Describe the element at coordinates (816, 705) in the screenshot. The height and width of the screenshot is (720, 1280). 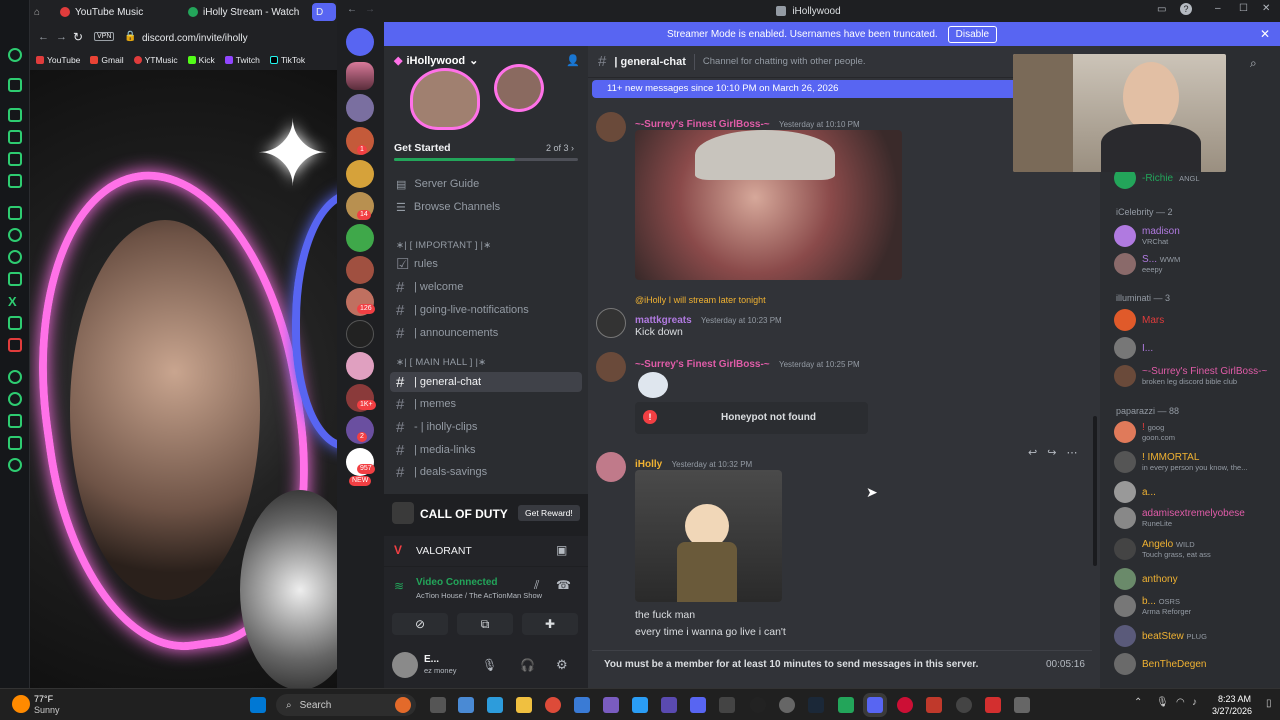
I see `steam-icon` at that location.